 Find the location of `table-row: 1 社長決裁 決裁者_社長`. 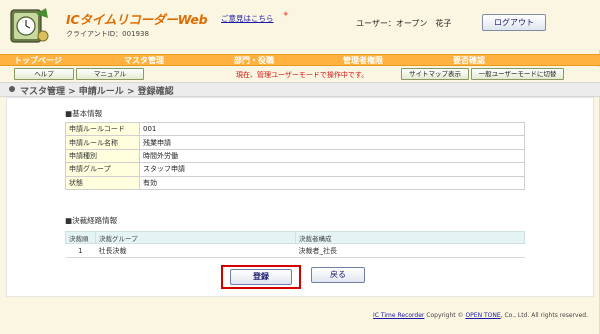

table-row: 1 社長決裁 決裁者_社長 is located at coordinates (295, 250).